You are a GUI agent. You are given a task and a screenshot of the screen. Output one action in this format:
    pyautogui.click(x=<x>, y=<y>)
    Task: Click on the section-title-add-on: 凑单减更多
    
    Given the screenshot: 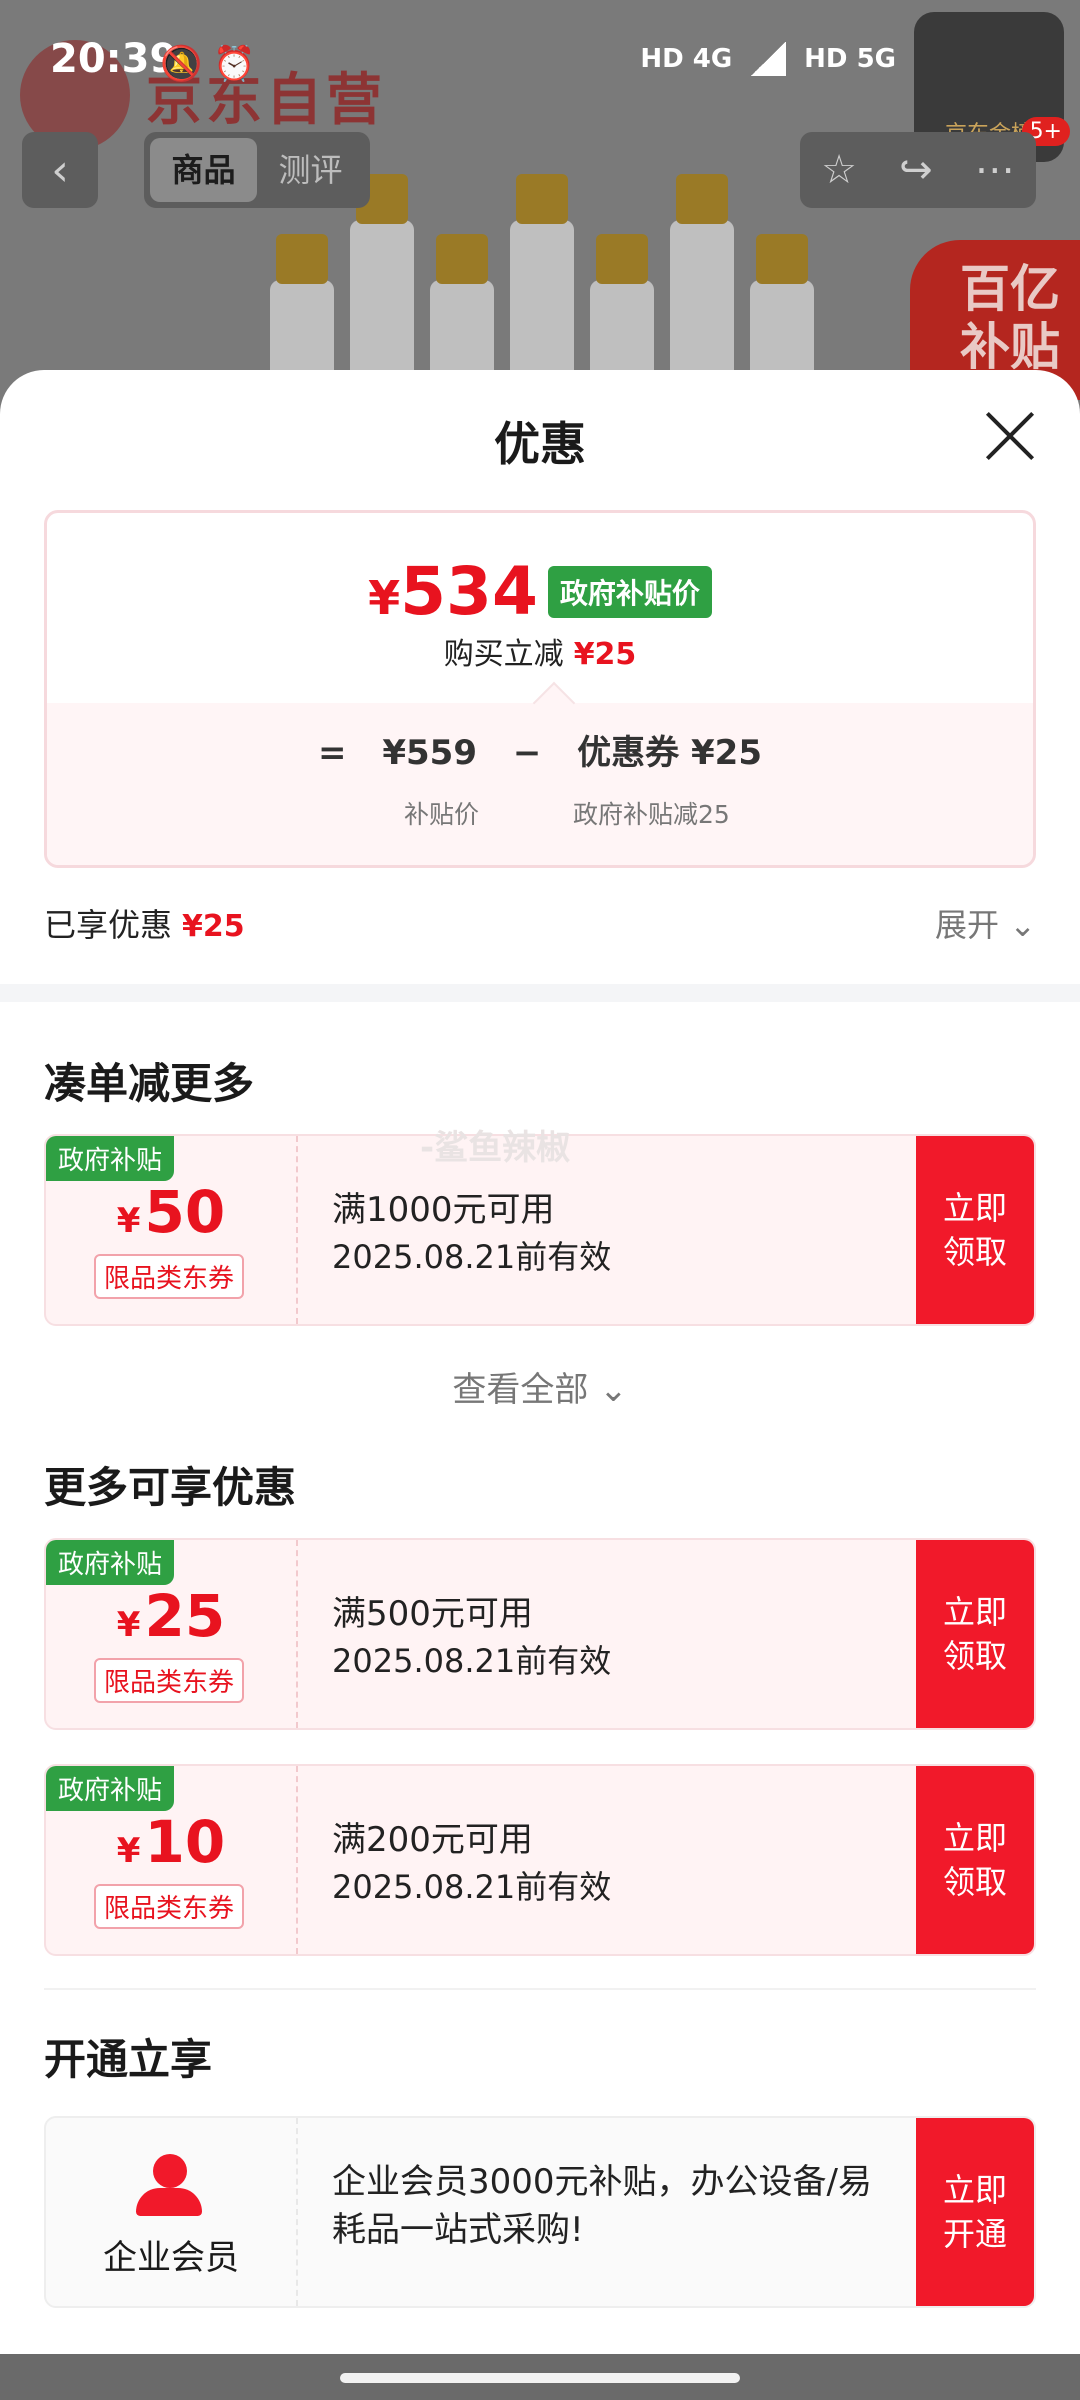 What is the action you would take?
    pyautogui.click(x=149, y=1083)
    